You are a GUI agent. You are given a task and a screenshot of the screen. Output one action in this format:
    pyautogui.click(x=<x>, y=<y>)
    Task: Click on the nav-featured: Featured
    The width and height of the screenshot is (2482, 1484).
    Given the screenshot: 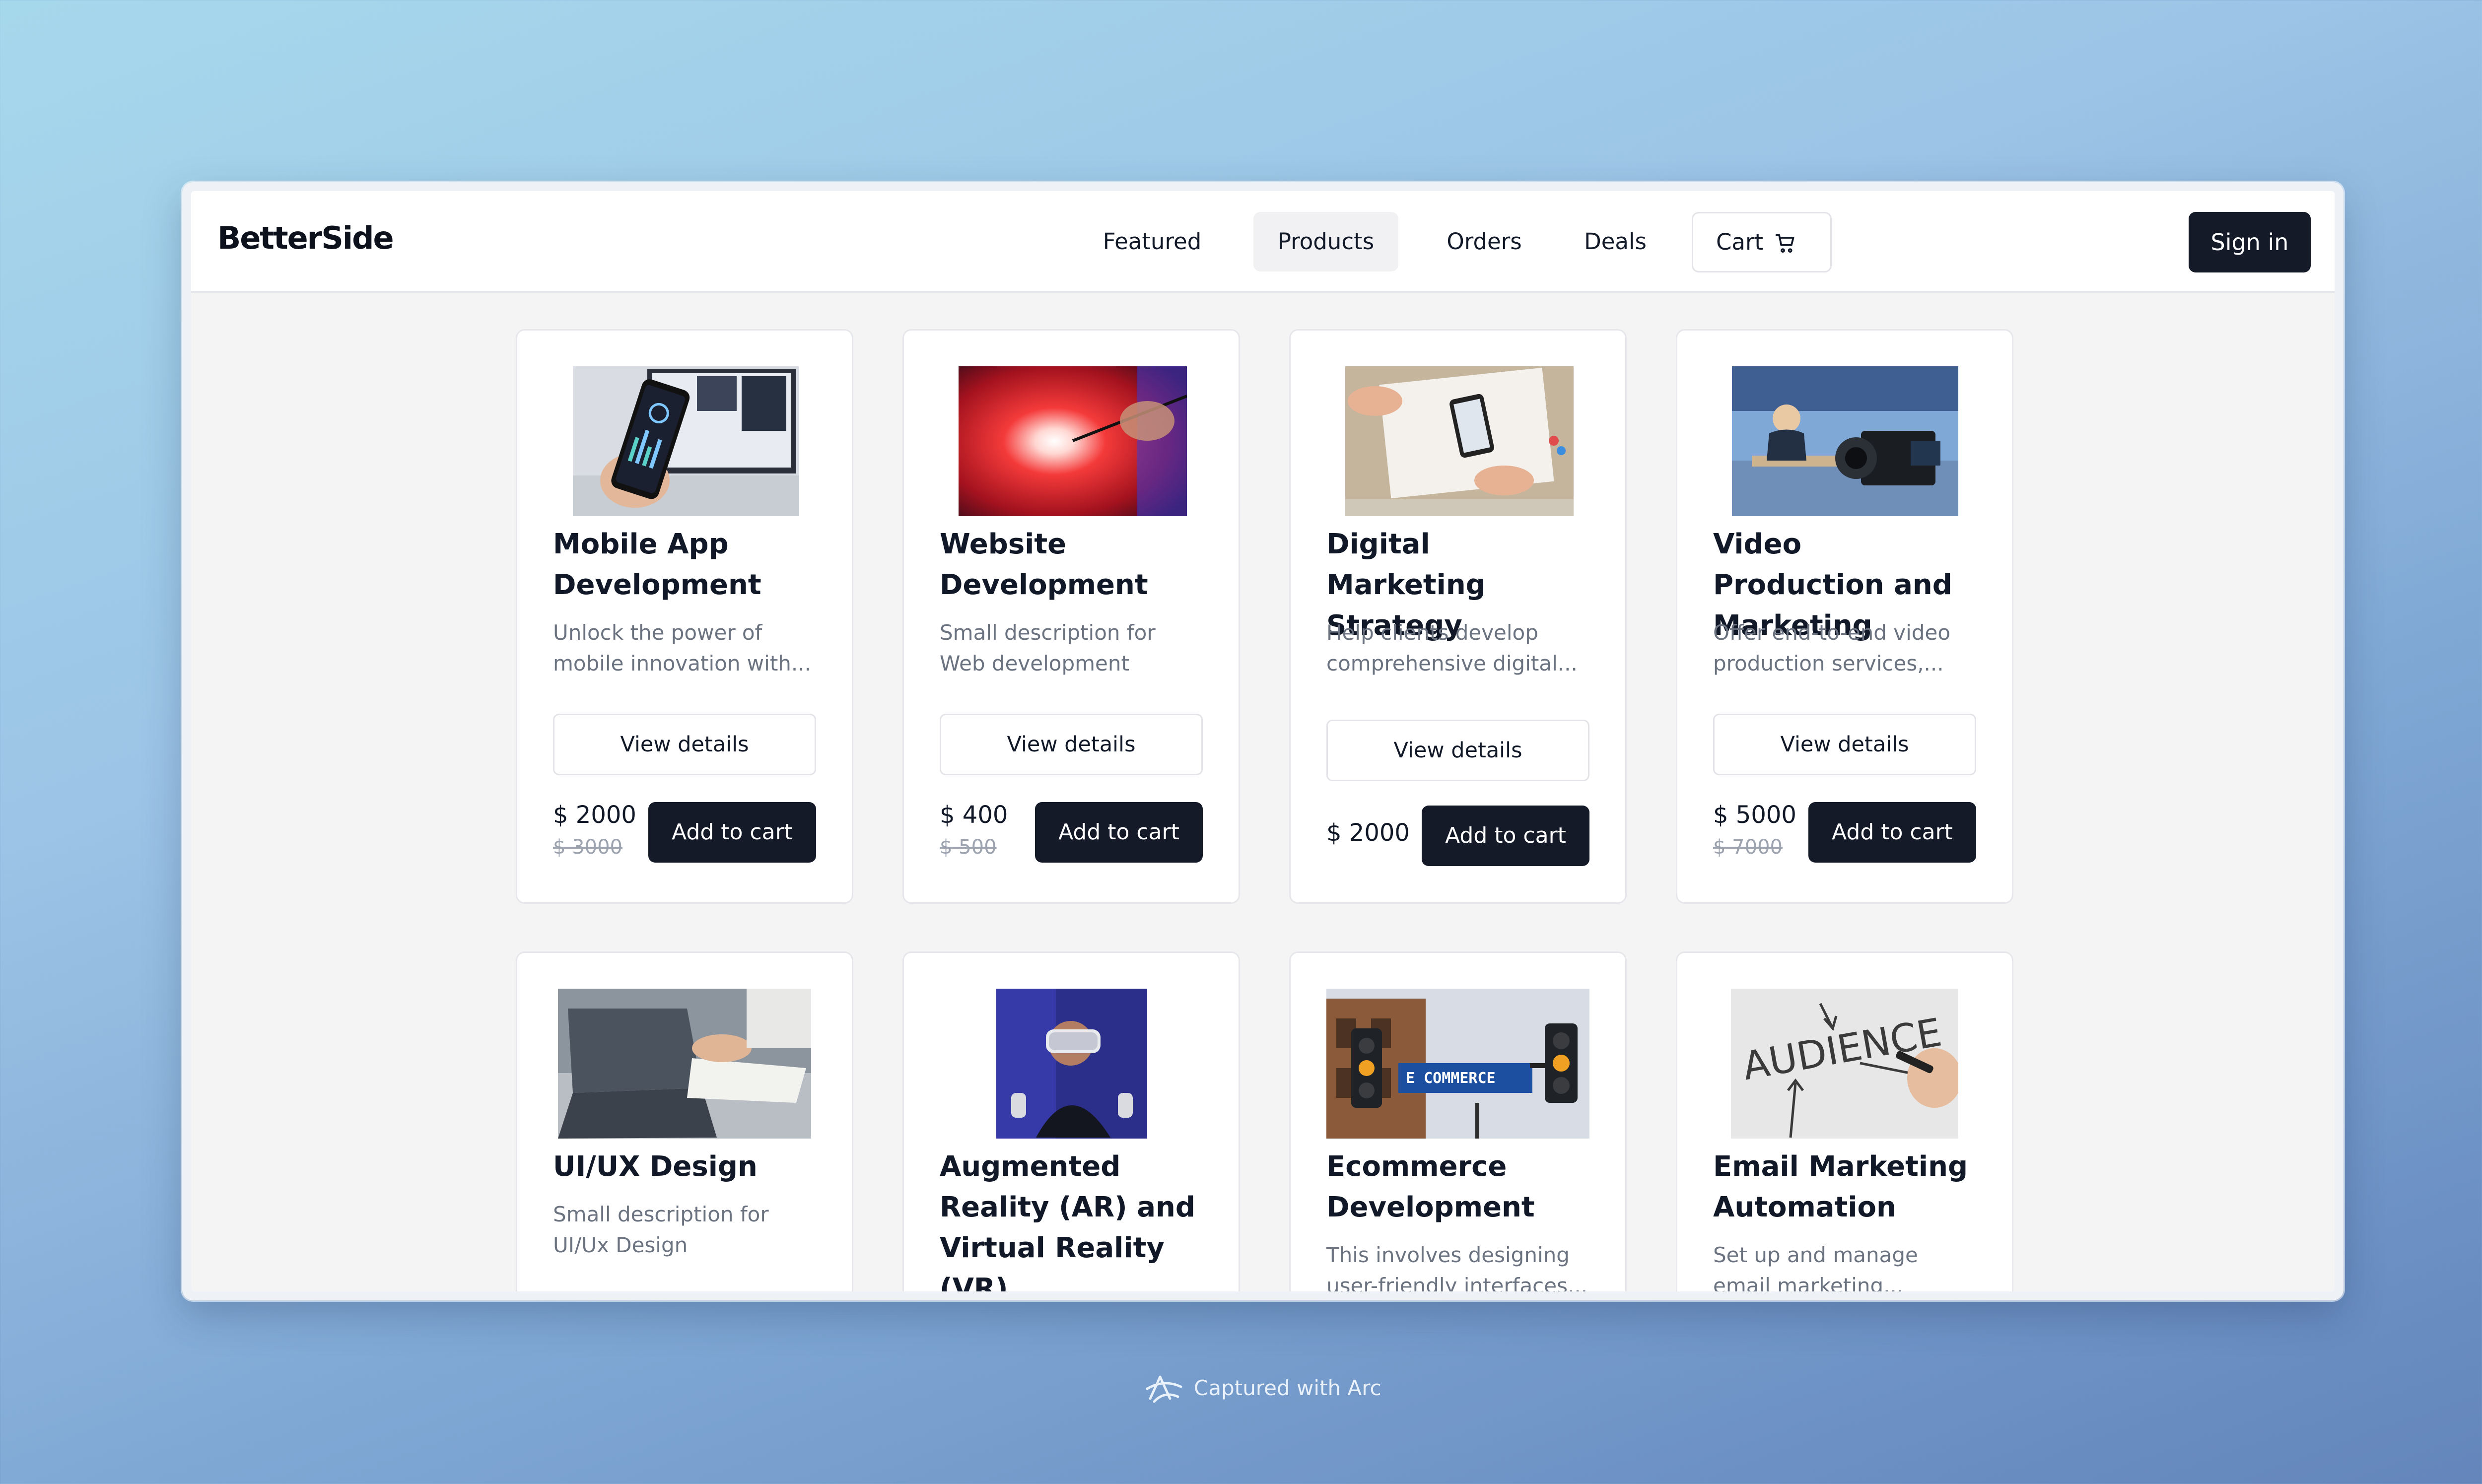 What is the action you would take?
    pyautogui.click(x=1152, y=241)
    